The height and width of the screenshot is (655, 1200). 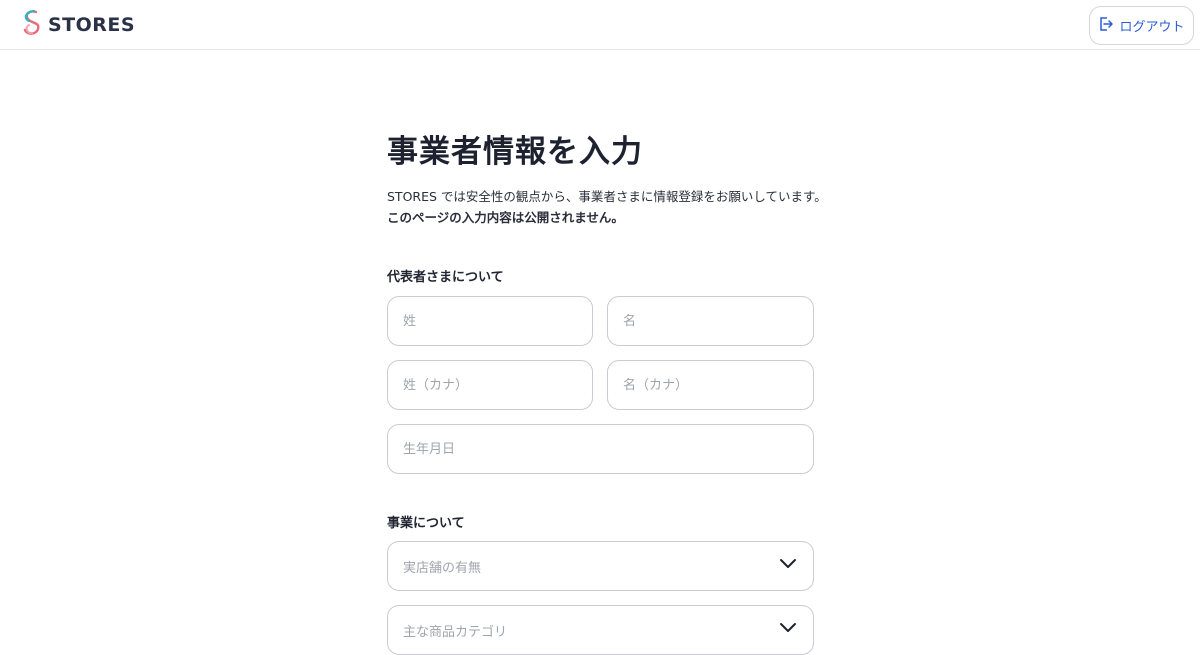 What do you see at coordinates (92, 25) in the screenshot?
I see `logo-text: STORES` at bounding box center [92, 25].